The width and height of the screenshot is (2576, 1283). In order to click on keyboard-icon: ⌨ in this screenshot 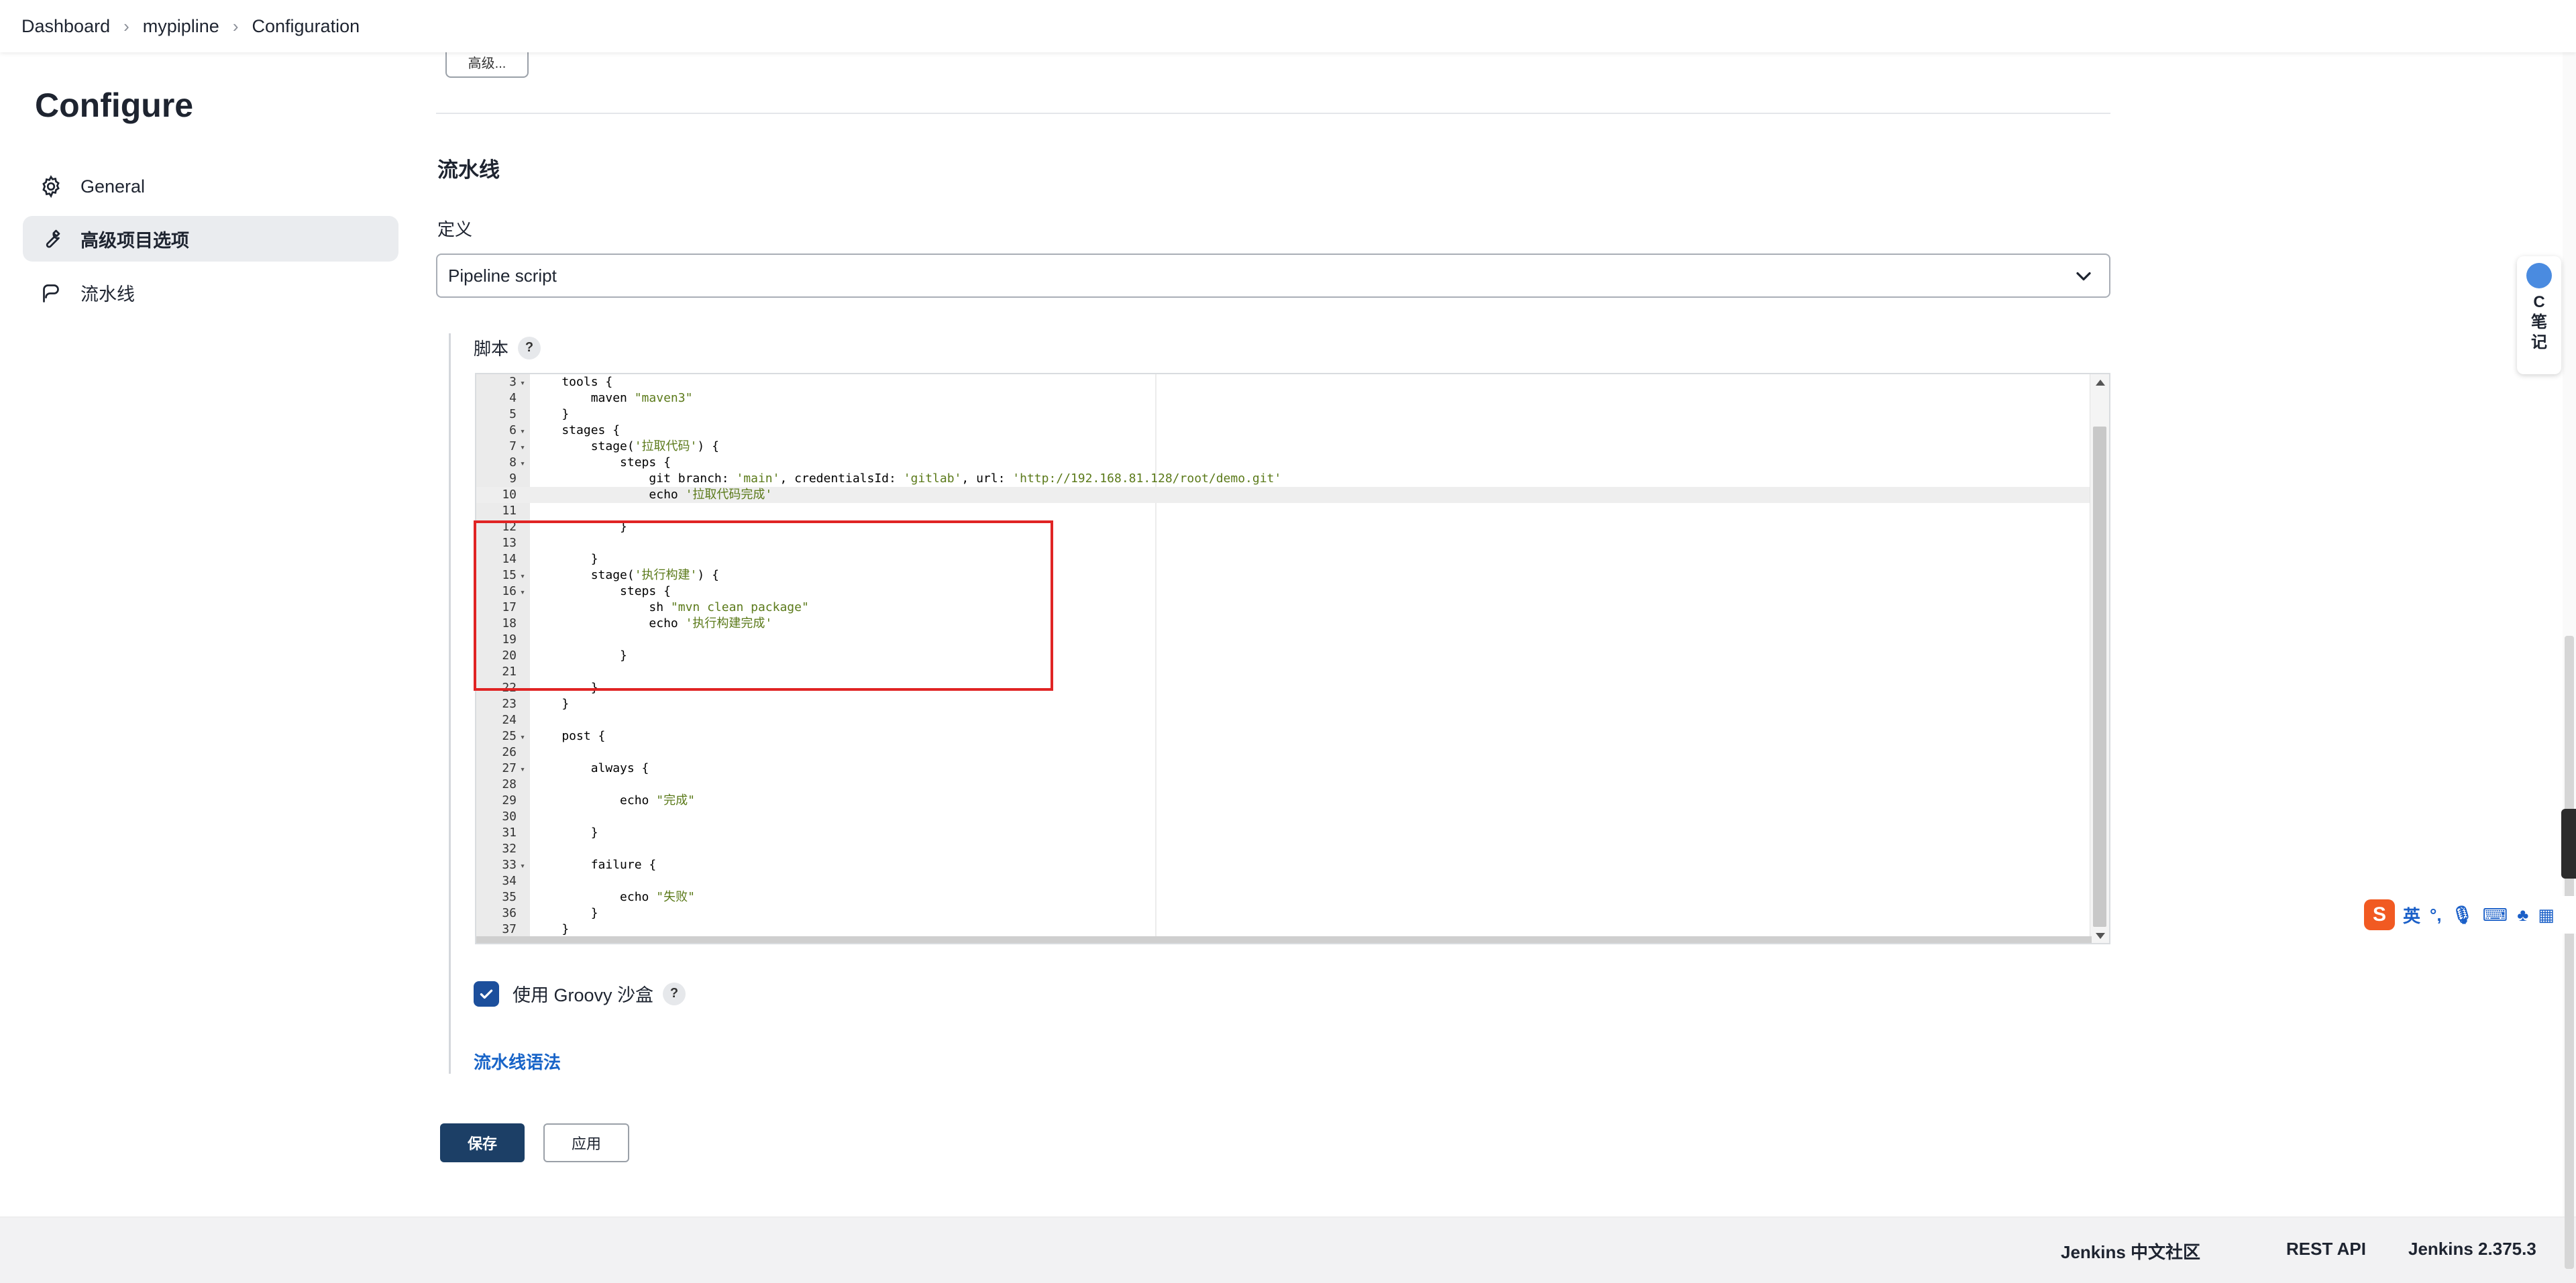, I will do `click(2495, 916)`.